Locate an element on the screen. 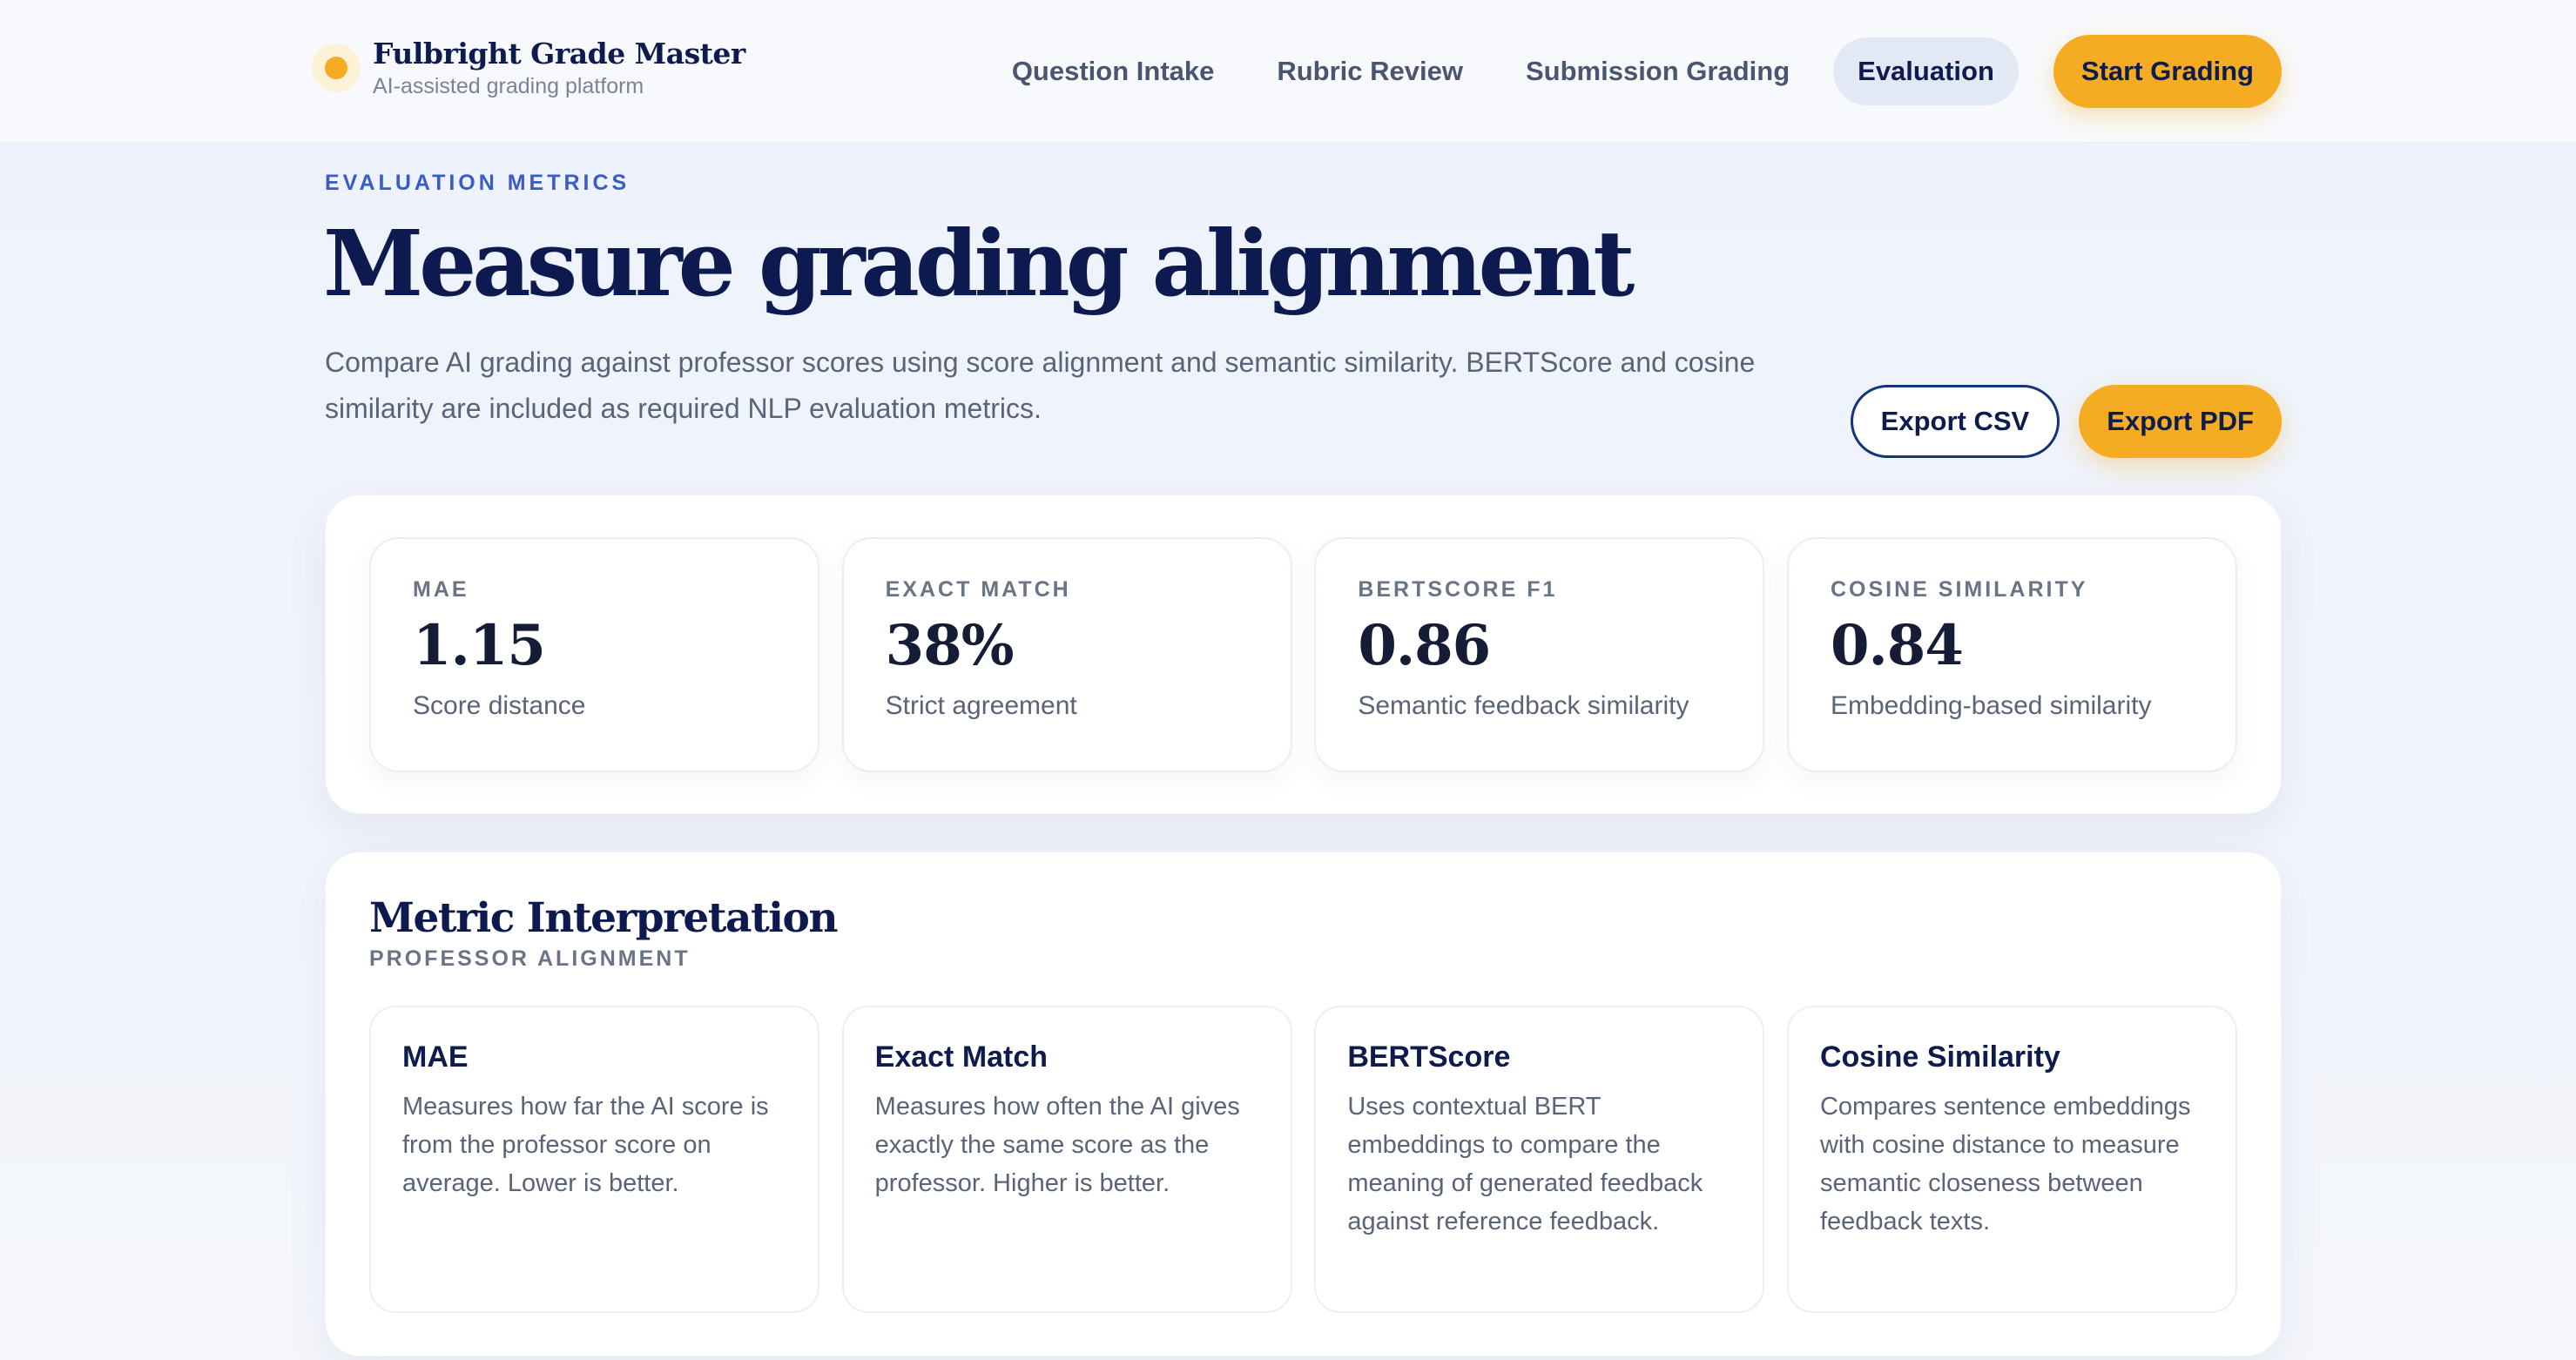 Image resolution: width=2576 pixels, height=1360 pixels. metric-label: BERTSCORE F1 is located at coordinates (1458, 589).